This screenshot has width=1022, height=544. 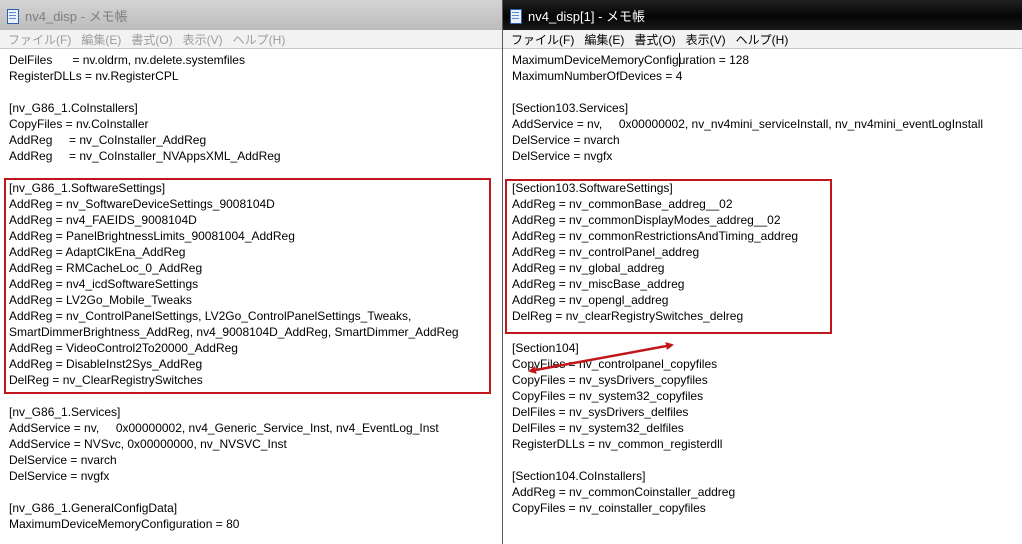 What do you see at coordinates (762, 15) in the screenshot?
I see `title-bar: nv4_disp[1] - メモ帳` at bounding box center [762, 15].